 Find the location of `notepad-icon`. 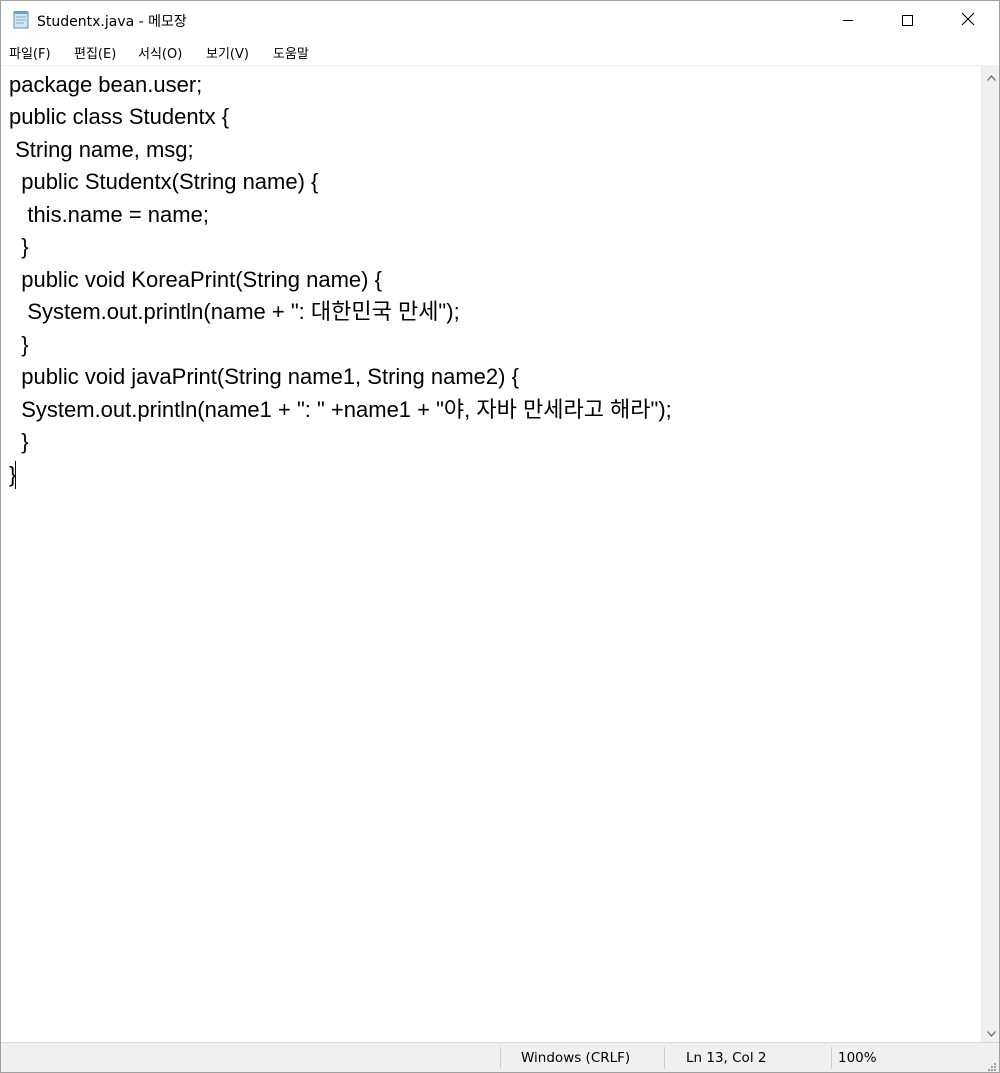

notepad-icon is located at coordinates (21, 19).